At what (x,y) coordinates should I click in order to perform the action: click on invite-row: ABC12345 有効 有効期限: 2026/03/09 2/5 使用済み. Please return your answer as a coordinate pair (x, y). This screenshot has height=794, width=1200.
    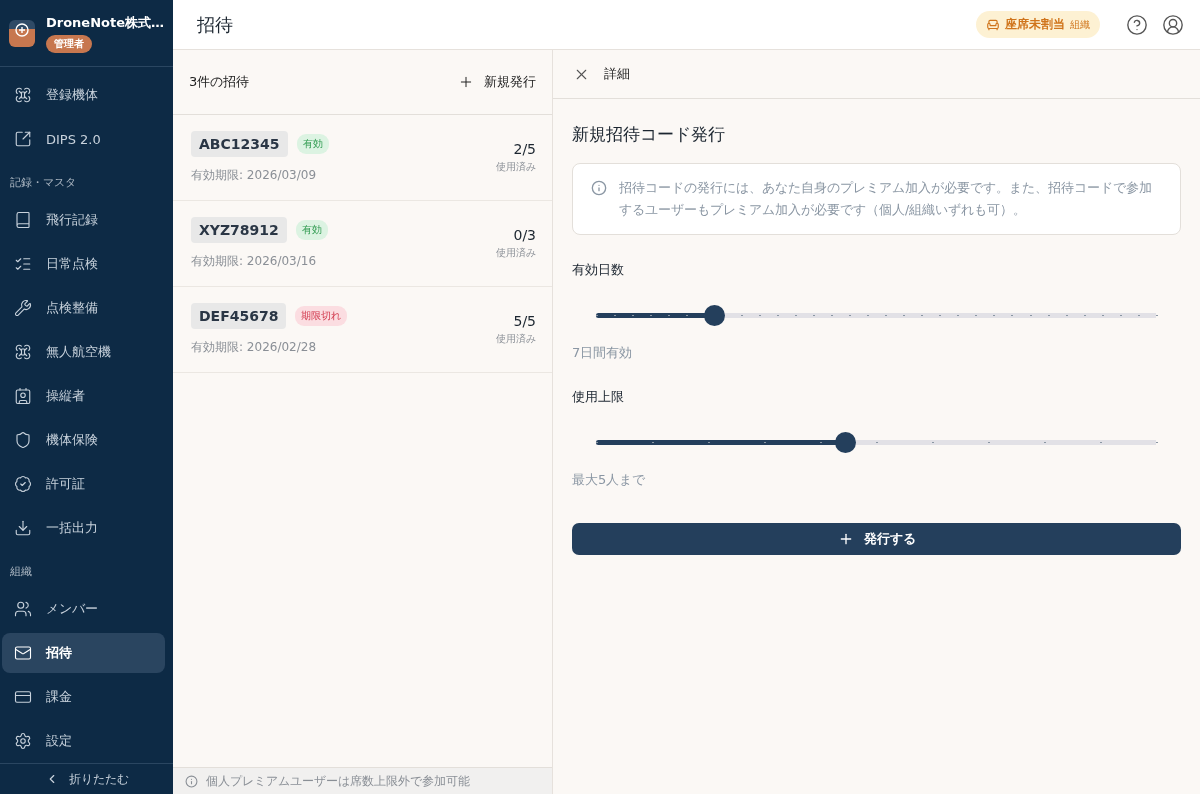
    Looking at the image, I should click on (362, 158).